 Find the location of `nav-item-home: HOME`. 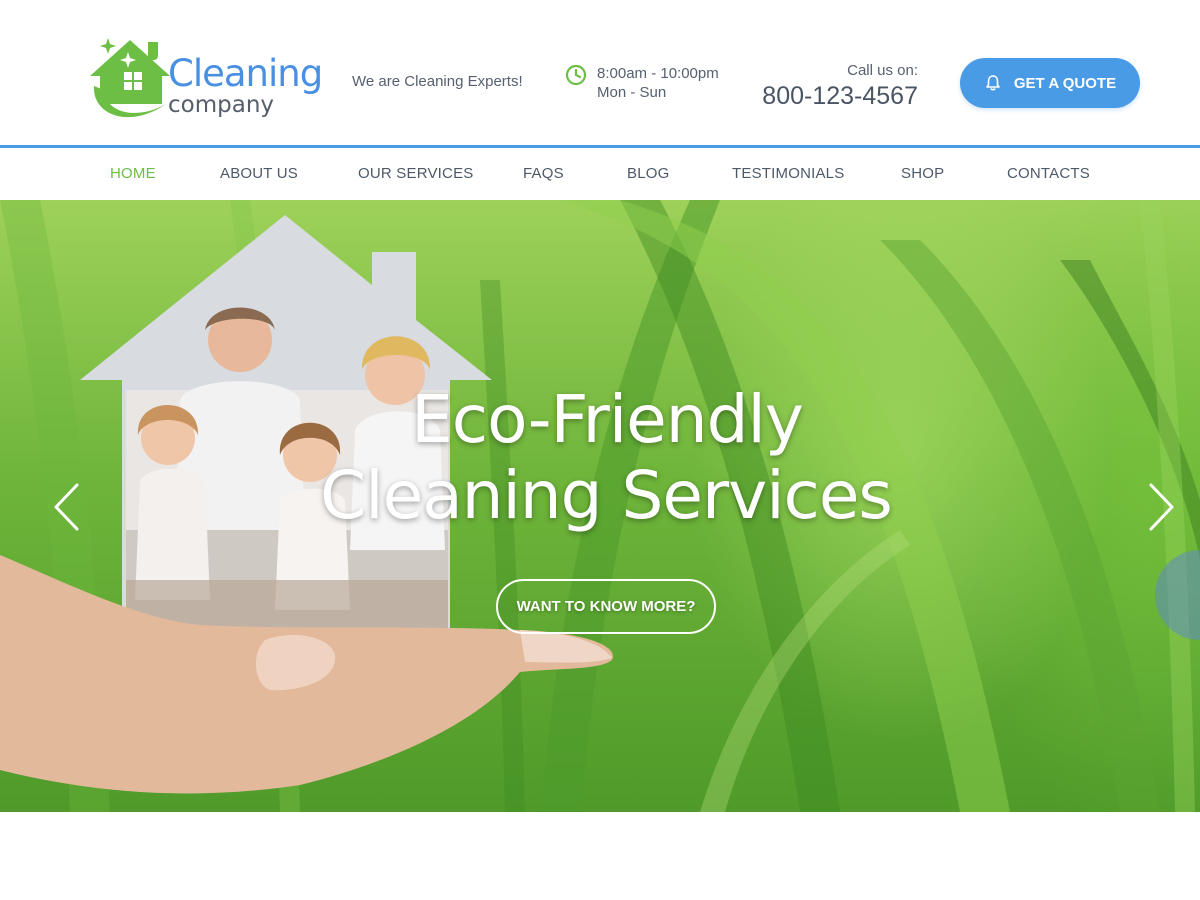

nav-item-home: HOME is located at coordinates (133, 174).